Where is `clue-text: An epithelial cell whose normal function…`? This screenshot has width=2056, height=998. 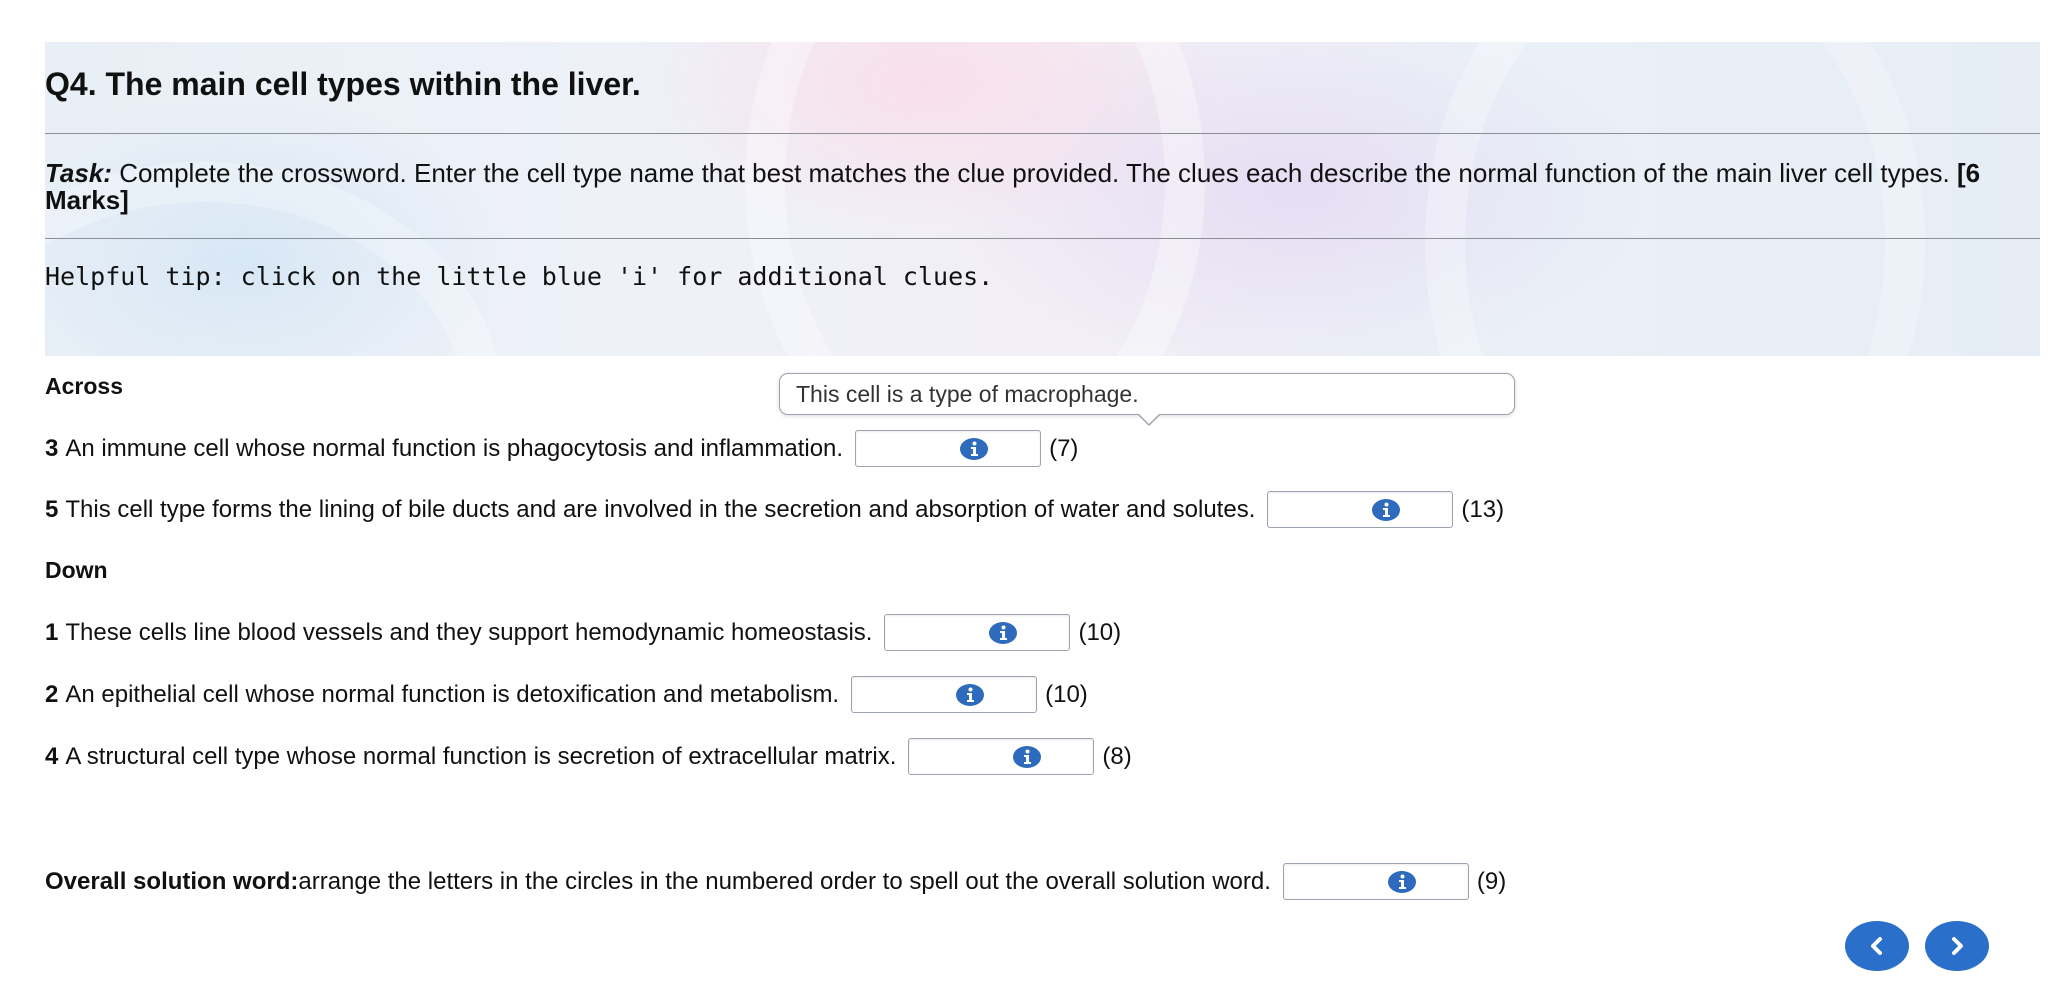 clue-text: An epithelial cell whose normal function… is located at coordinates (452, 694).